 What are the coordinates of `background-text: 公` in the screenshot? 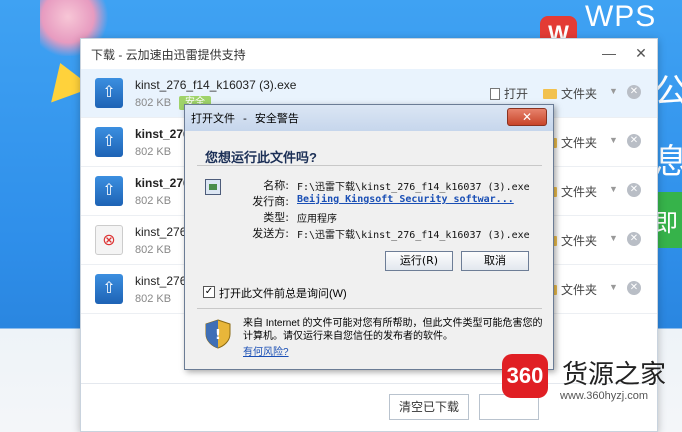 It's located at (668, 92).